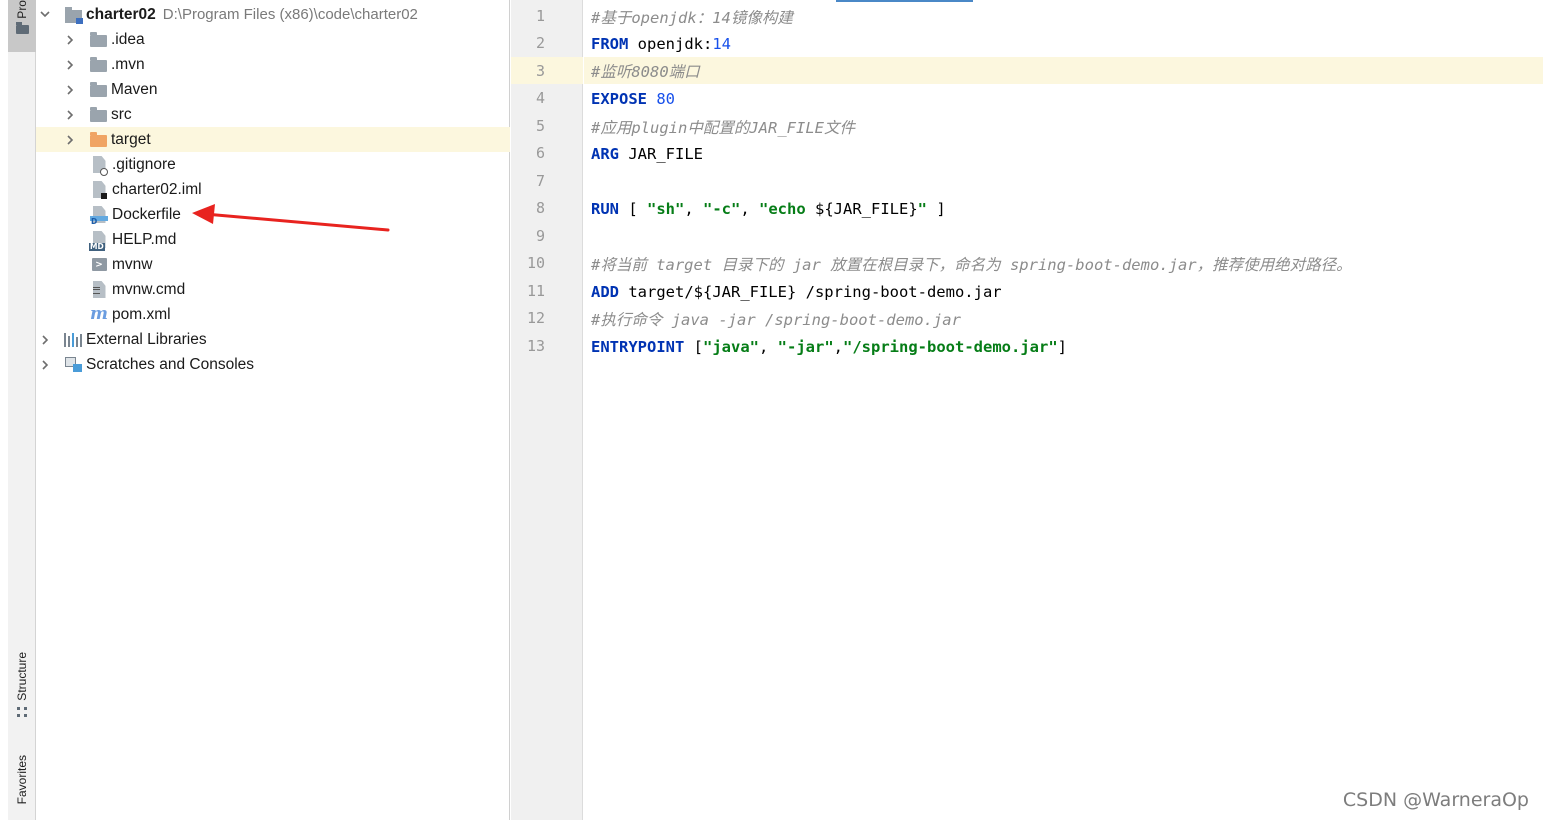 Image resolution: width=1543 pixels, height=820 pixels. Describe the element at coordinates (22, 780) in the screenshot. I see `favorites-tab-label: Favorites` at that location.